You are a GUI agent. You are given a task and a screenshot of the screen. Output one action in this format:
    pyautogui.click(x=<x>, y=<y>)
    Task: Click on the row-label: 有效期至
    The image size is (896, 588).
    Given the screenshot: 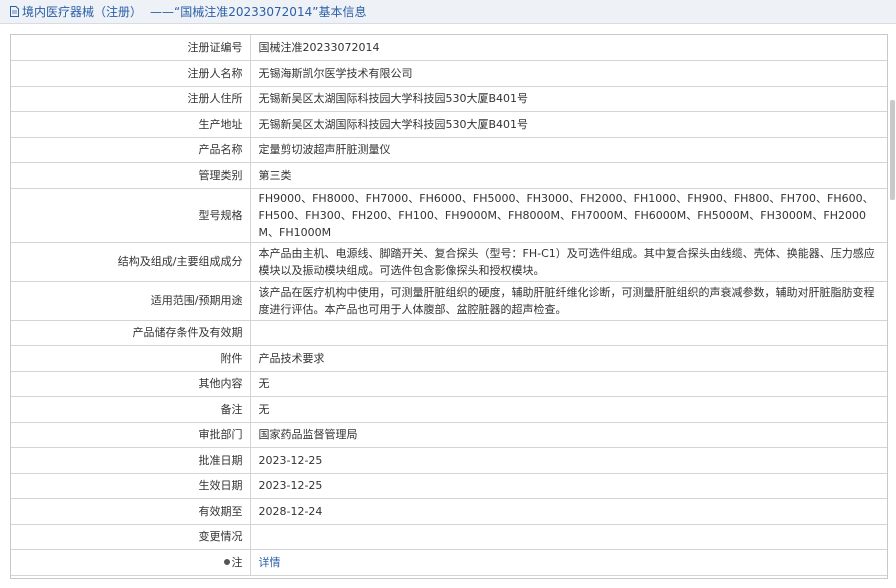 What is the action you would take?
    pyautogui.click(x=131, y=511)
    